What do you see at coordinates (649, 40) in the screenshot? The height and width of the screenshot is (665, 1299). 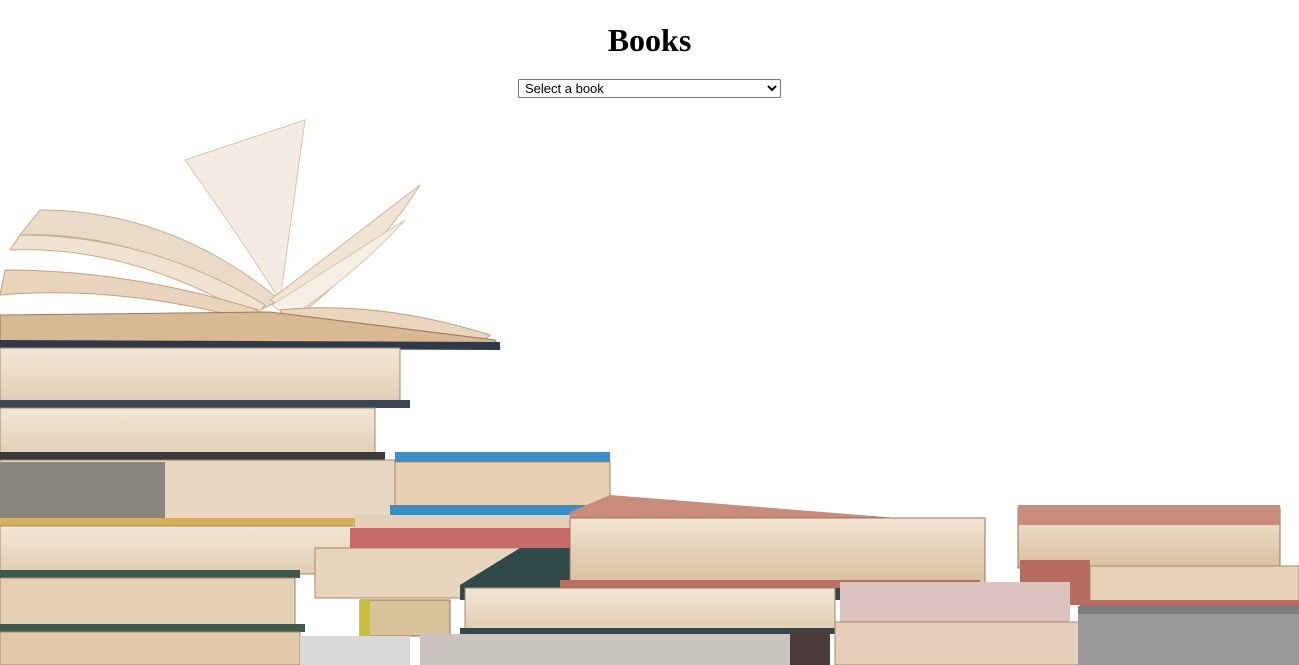 I see `page-title: Books` at bounding box center [649, 40].